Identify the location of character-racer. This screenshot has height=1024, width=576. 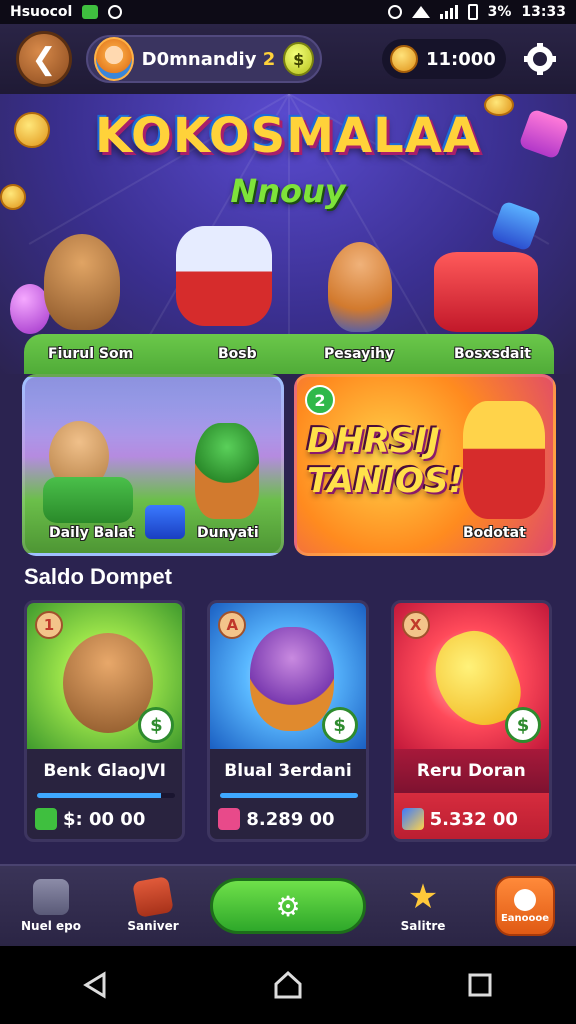
(504, 460).